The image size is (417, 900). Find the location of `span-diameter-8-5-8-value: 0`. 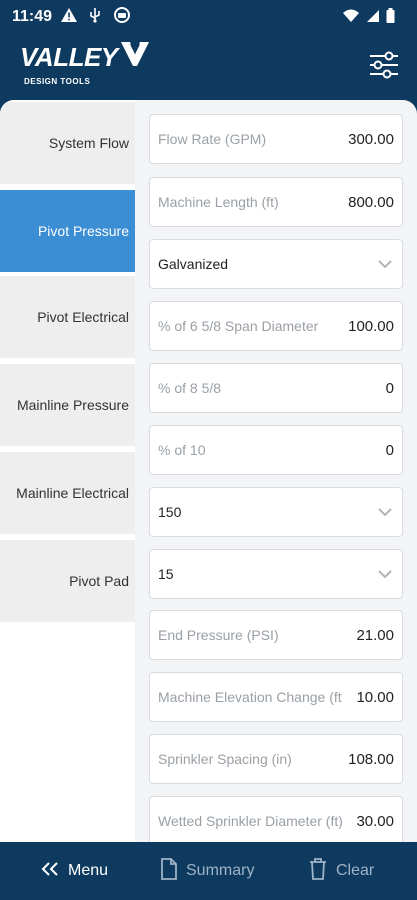

span-diameter-8-5-8-value: 0 is located at coordinates (389, 388).